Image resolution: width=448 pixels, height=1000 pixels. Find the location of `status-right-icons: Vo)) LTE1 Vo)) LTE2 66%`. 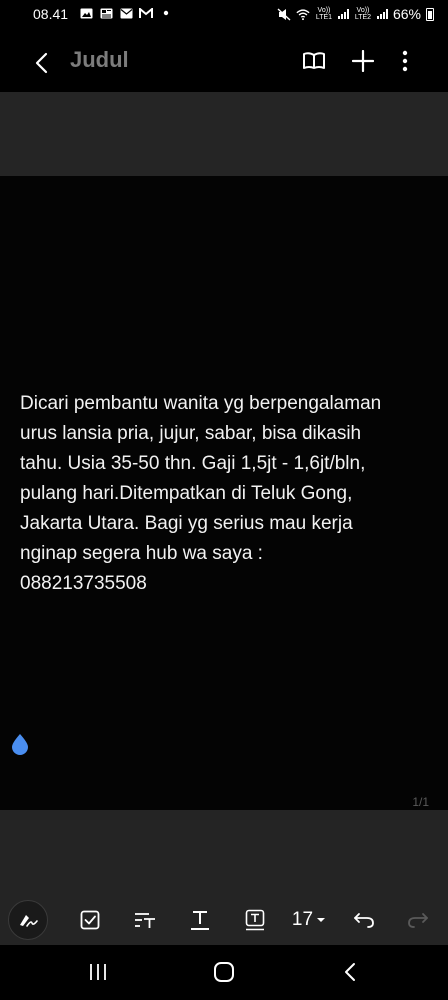

status-right-icons: Vo)) LTE1 Vo)) LTE2 66% is located at coordinates (355, 14).